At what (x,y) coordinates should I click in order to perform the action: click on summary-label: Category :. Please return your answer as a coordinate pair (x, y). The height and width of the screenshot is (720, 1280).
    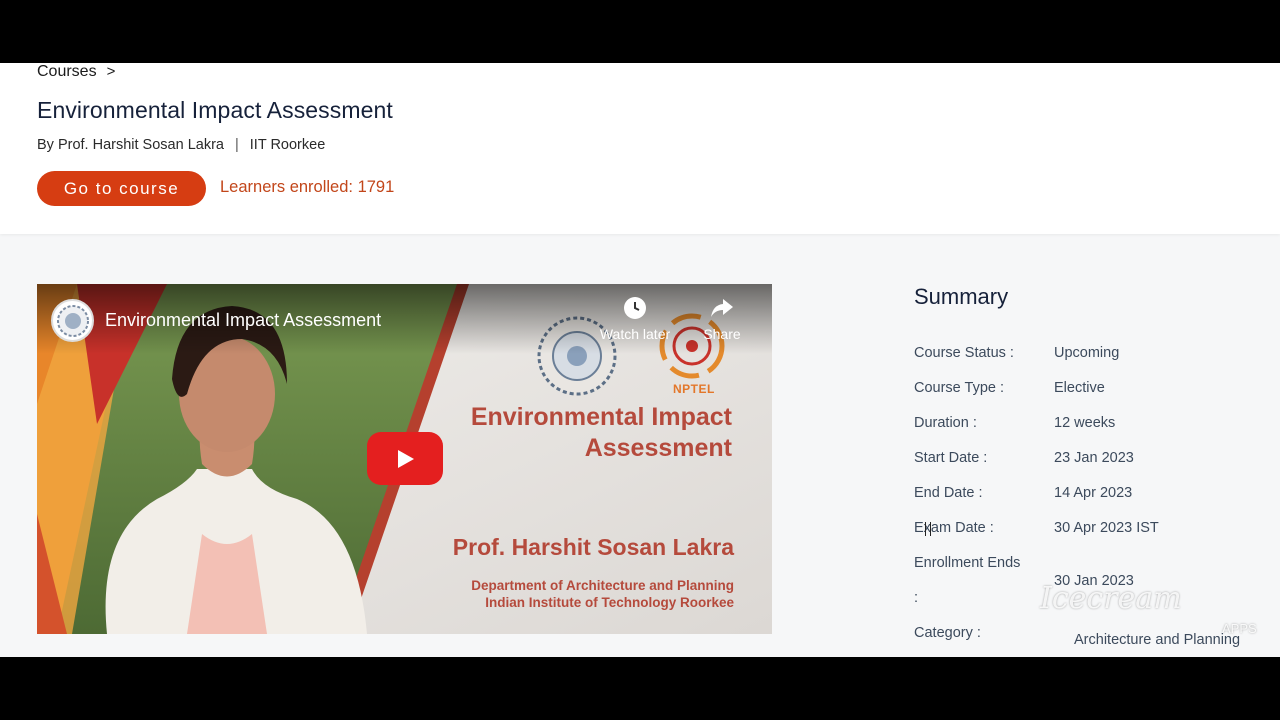
    Looking at the image, I should click on (947, 633).